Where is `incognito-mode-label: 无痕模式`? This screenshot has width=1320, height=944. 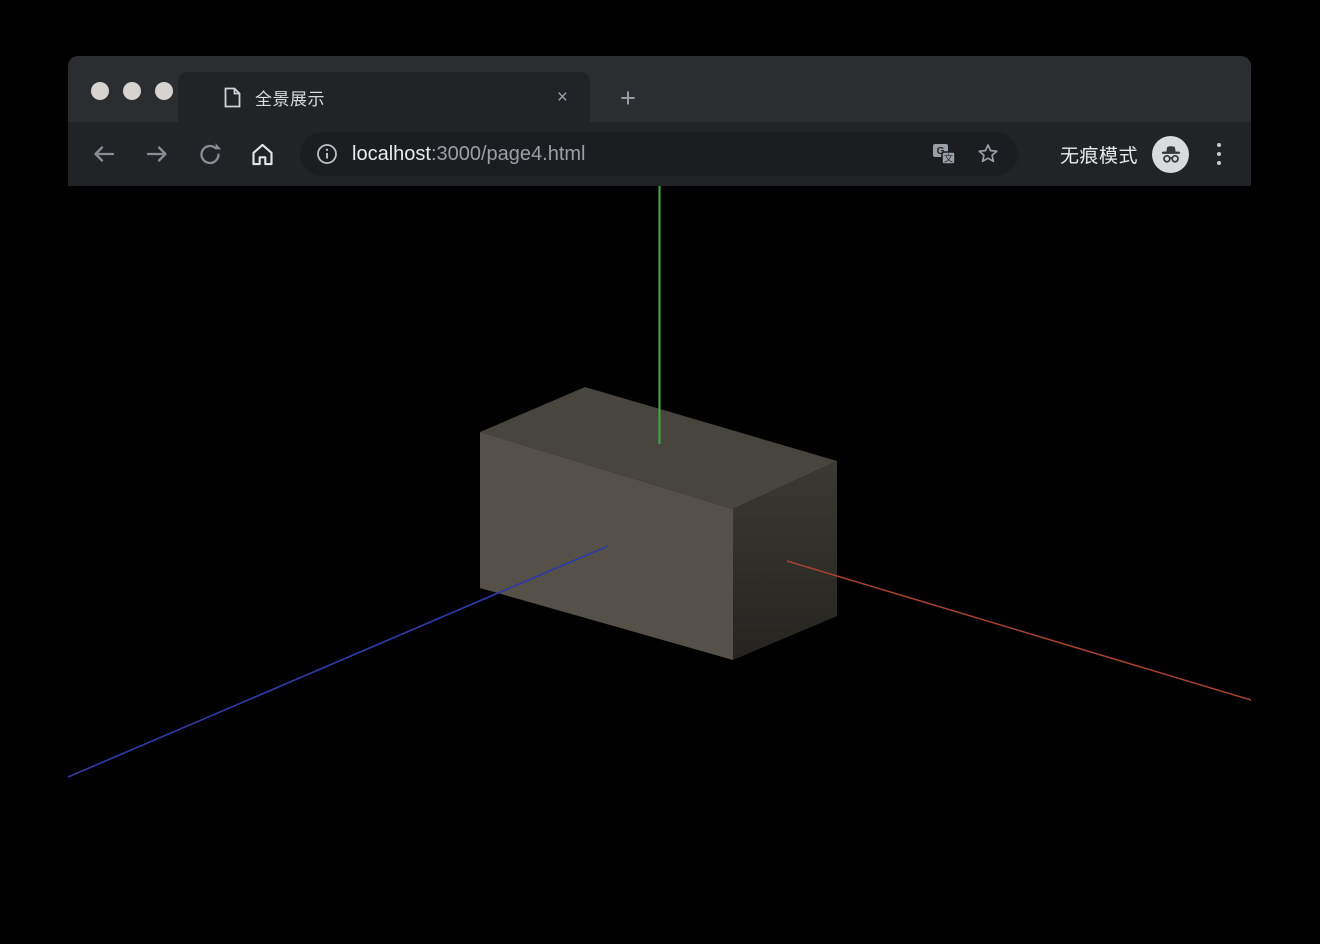
incognito-mode-label: 无痕模式 is located at coordinates (1098, 156).